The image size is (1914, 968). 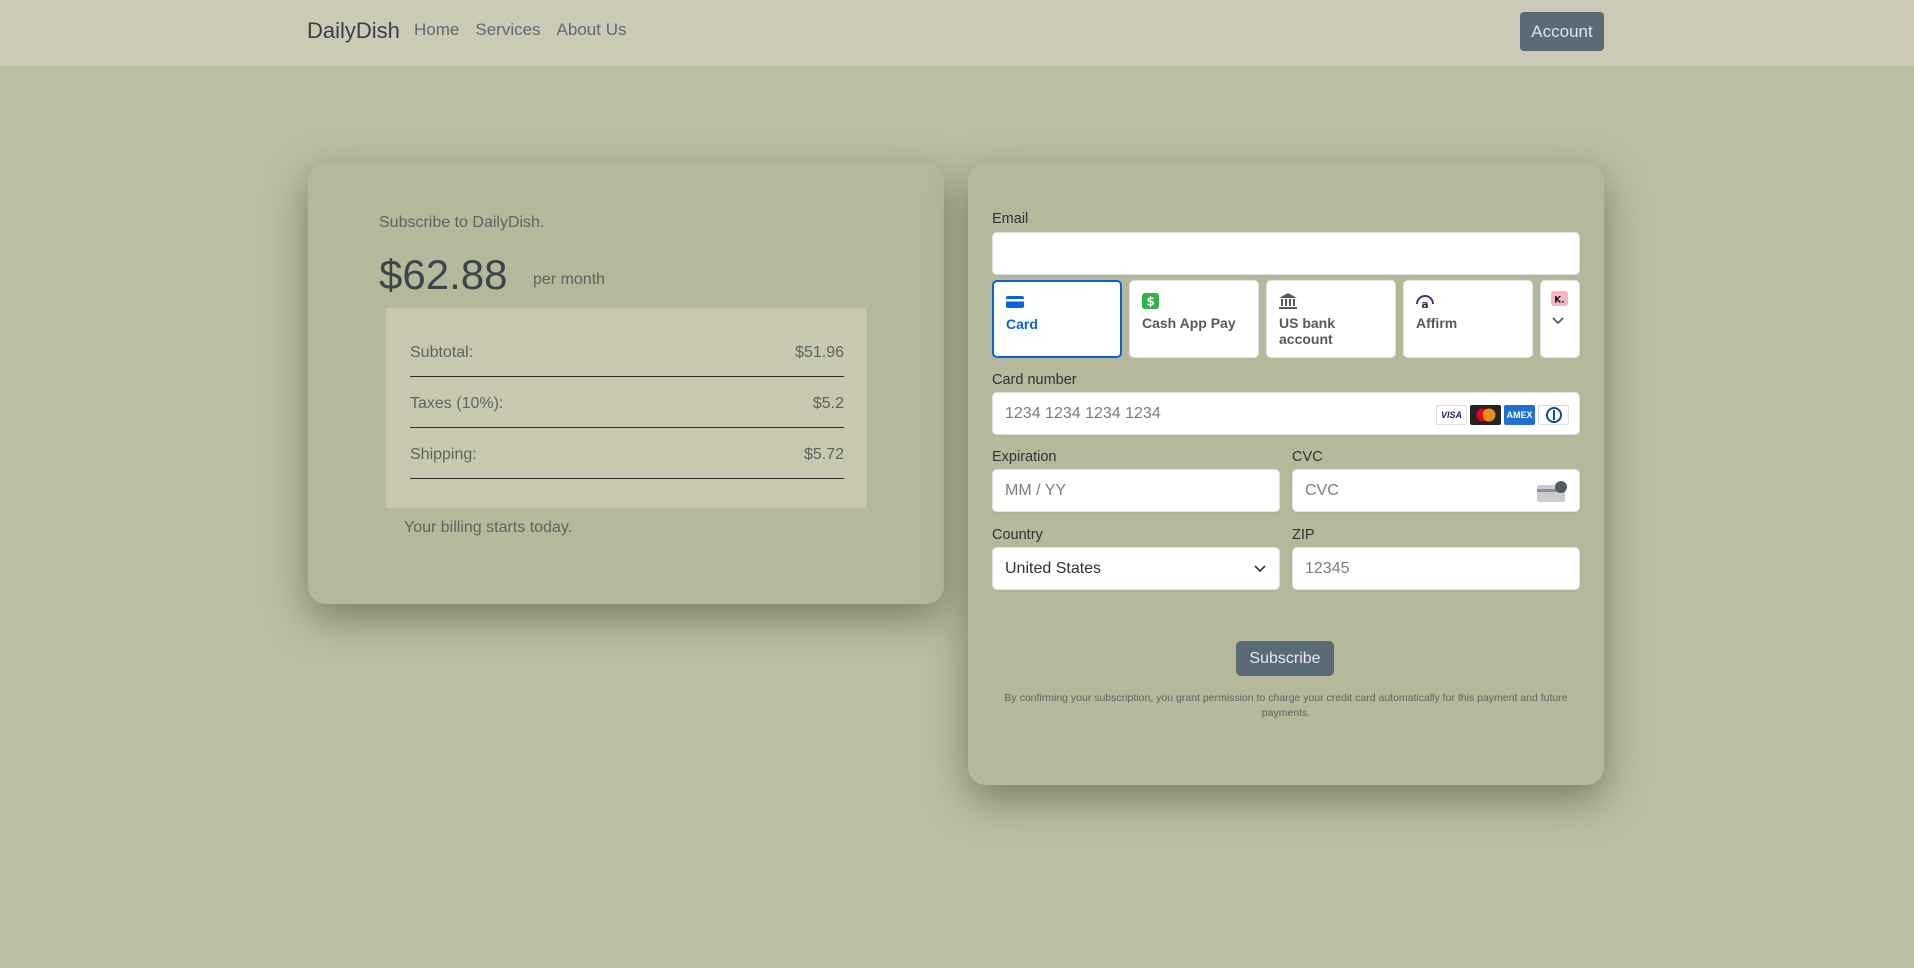 What do you see at coordinates (1451, 415) in the screenshot?
I see `visa-icon: VISA` at bounding box center [1451, 415].